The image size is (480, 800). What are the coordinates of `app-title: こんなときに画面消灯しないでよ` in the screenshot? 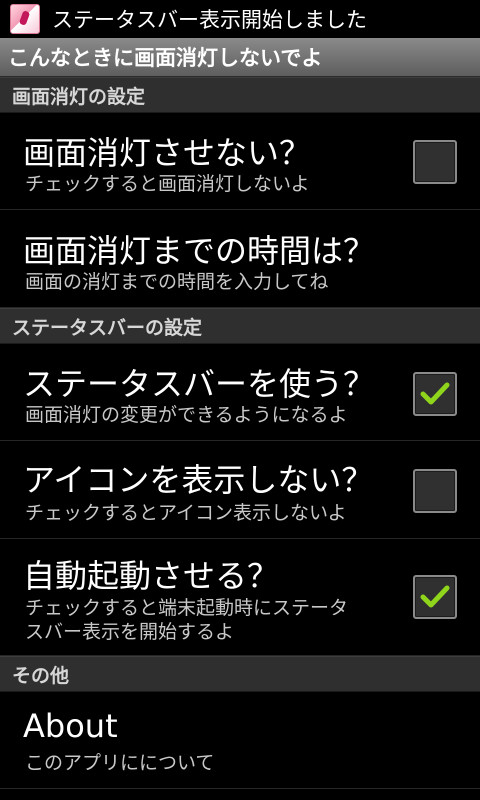 It's located at (165, 58).